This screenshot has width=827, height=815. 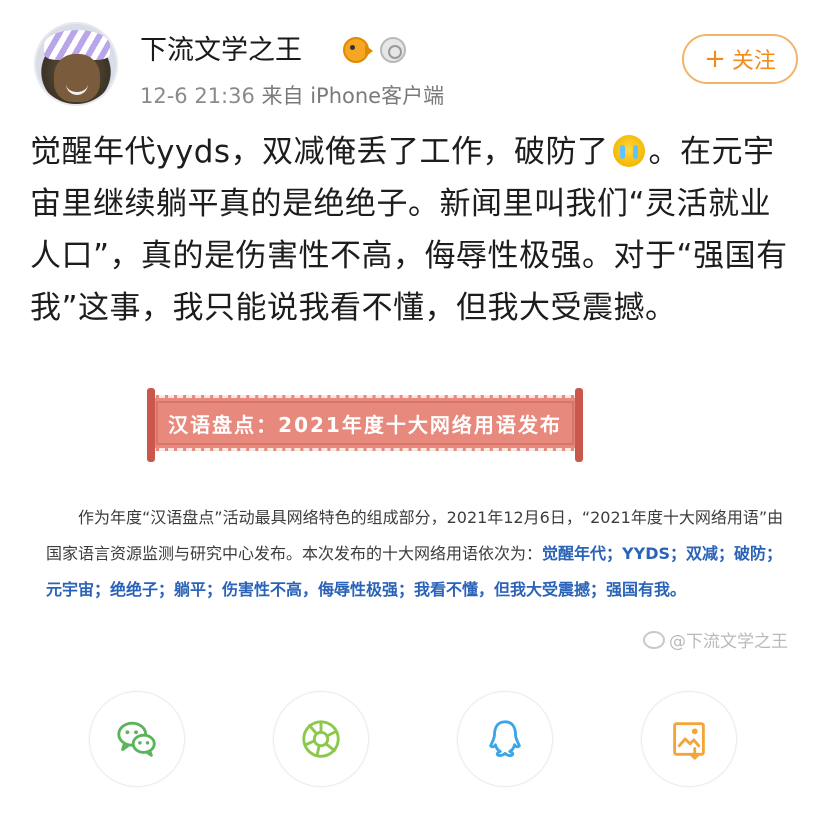 I want to click on image-watermark: @下流文学之王, so click(x=715, y=639).